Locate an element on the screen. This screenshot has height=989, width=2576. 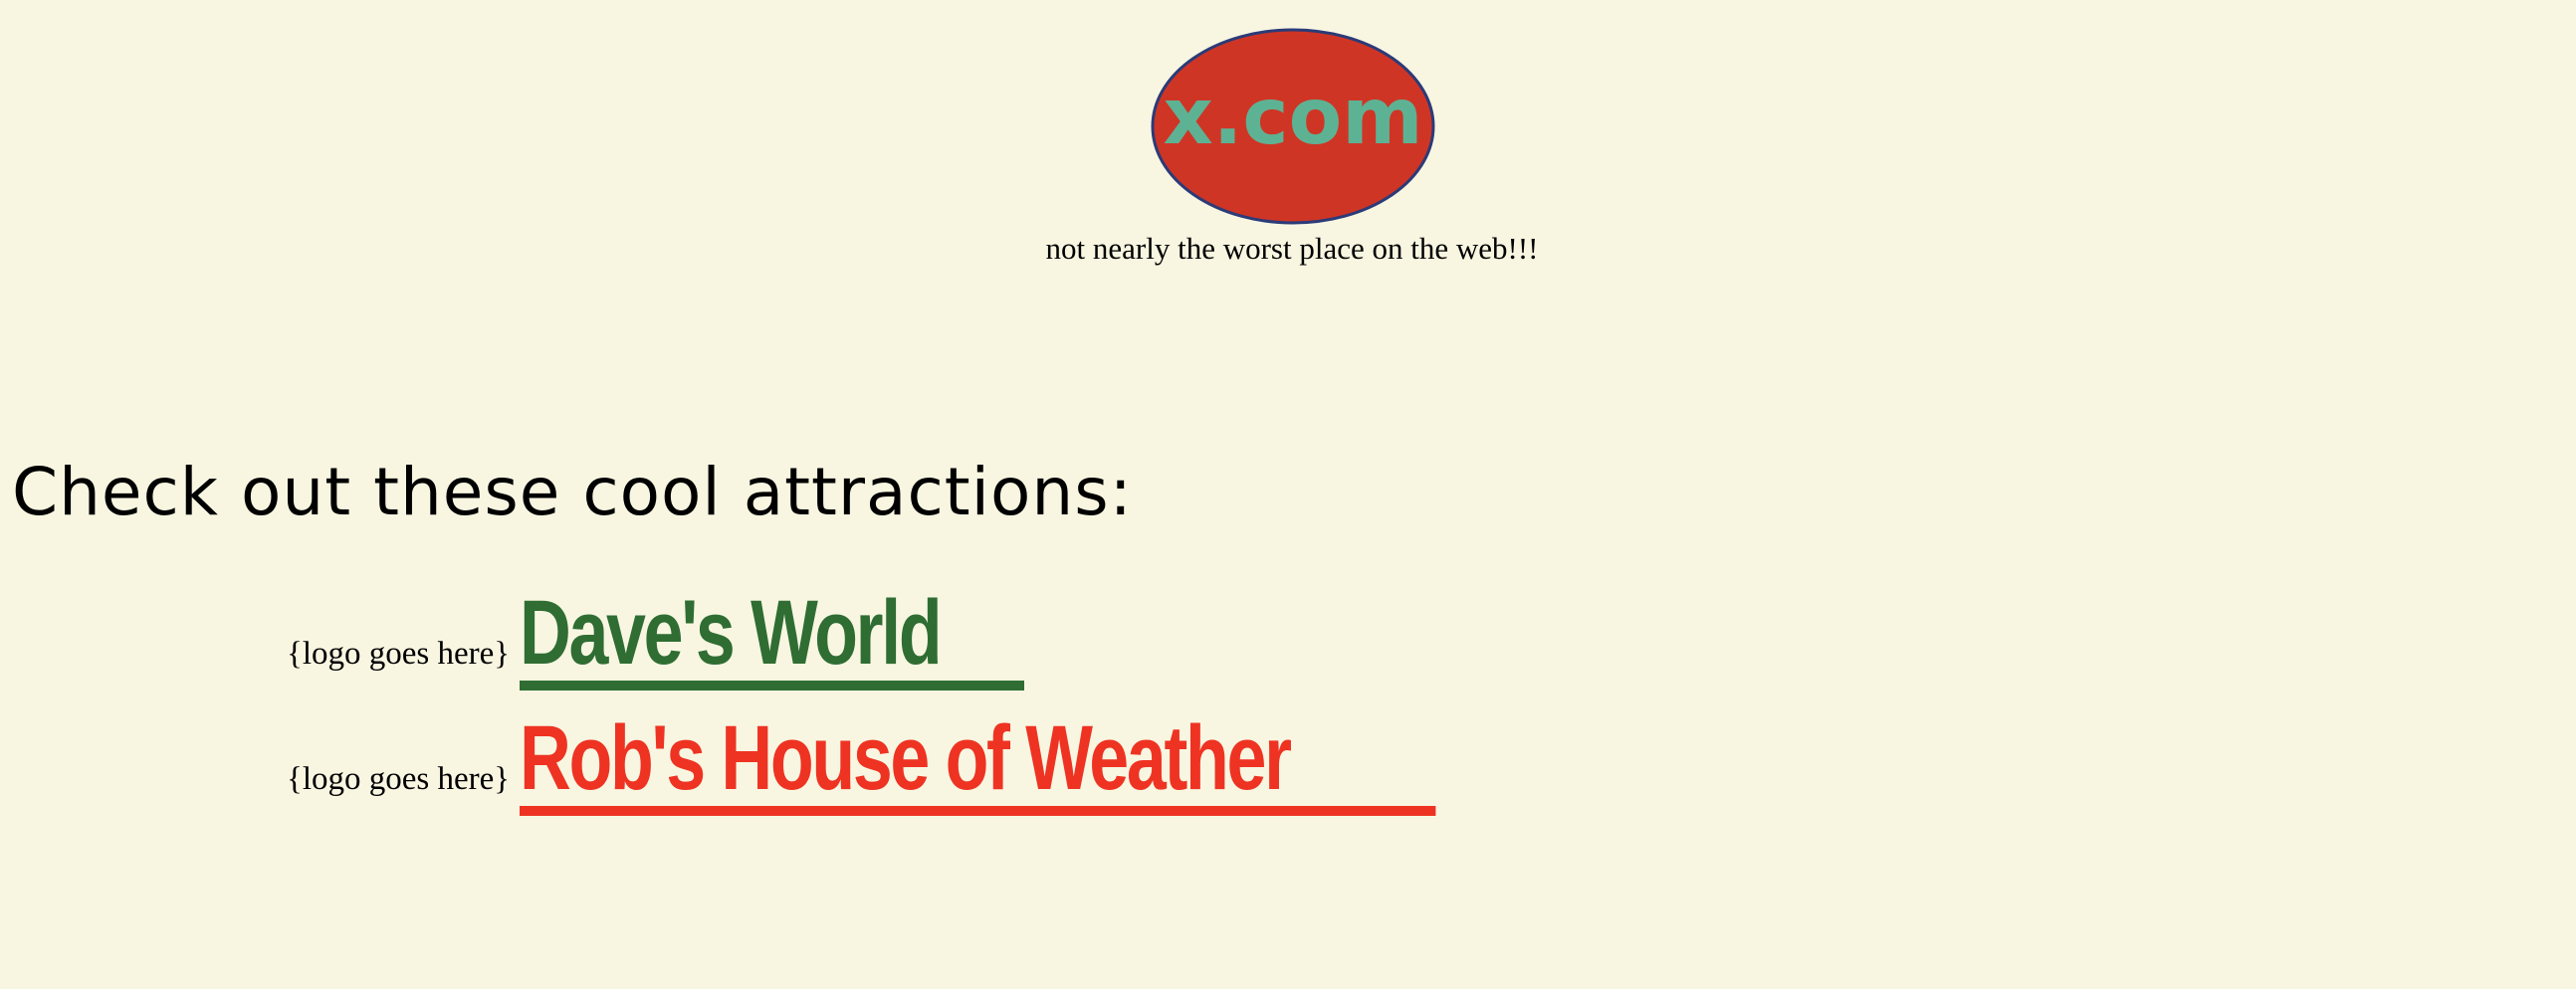
attraction-item-robs-house-of-weather: {logo goes here} Rob's House of Weather is located at coordinates (990, 763).